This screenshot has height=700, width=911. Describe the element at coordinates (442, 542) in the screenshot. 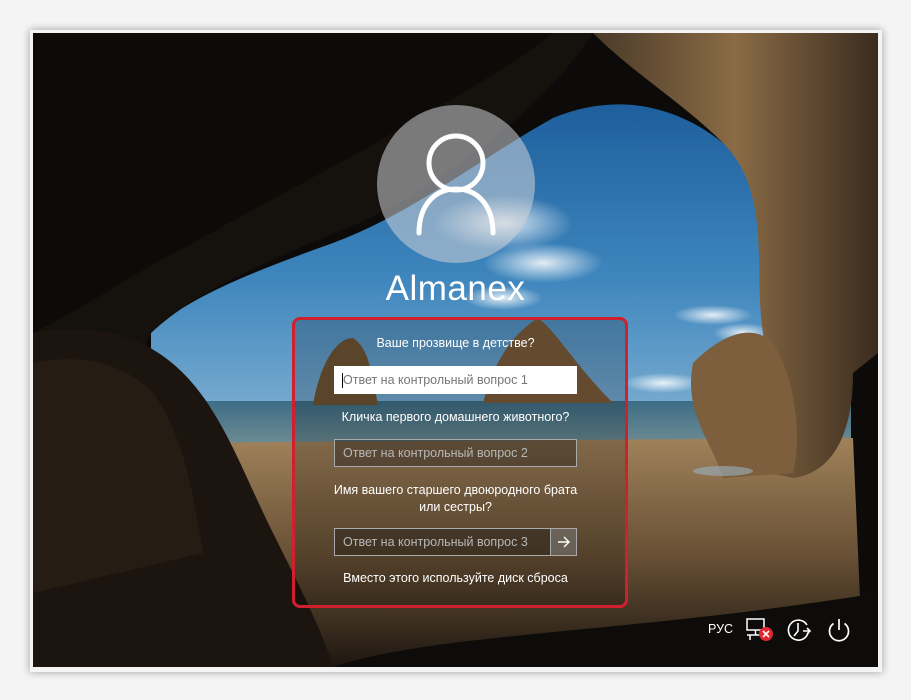

I see `answer-3-input` at that location.